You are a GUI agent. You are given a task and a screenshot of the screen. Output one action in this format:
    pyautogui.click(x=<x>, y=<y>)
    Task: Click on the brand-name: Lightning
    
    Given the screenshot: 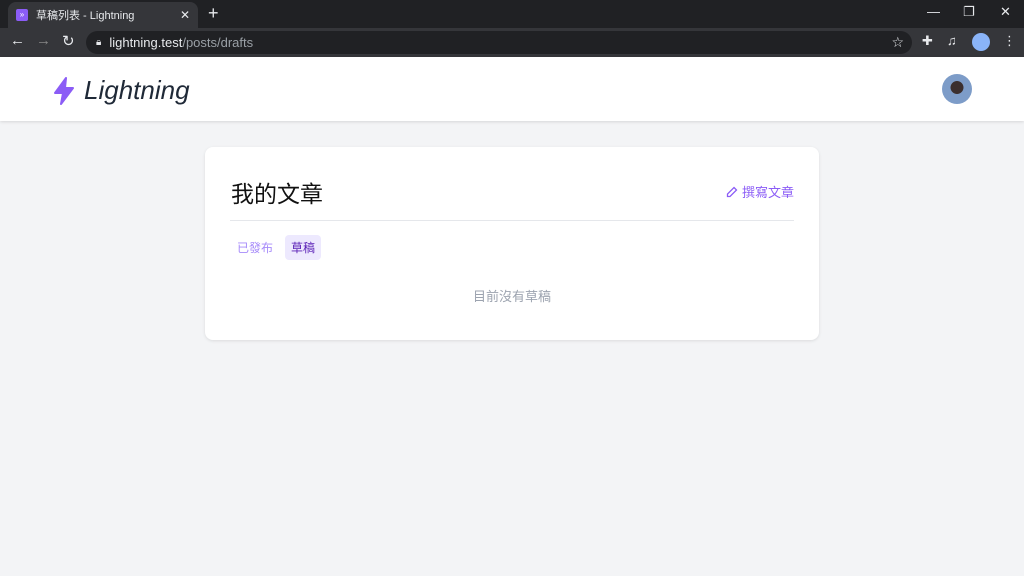 What is the action you would take?
    pyautogui.click(x=137, y=90)
    